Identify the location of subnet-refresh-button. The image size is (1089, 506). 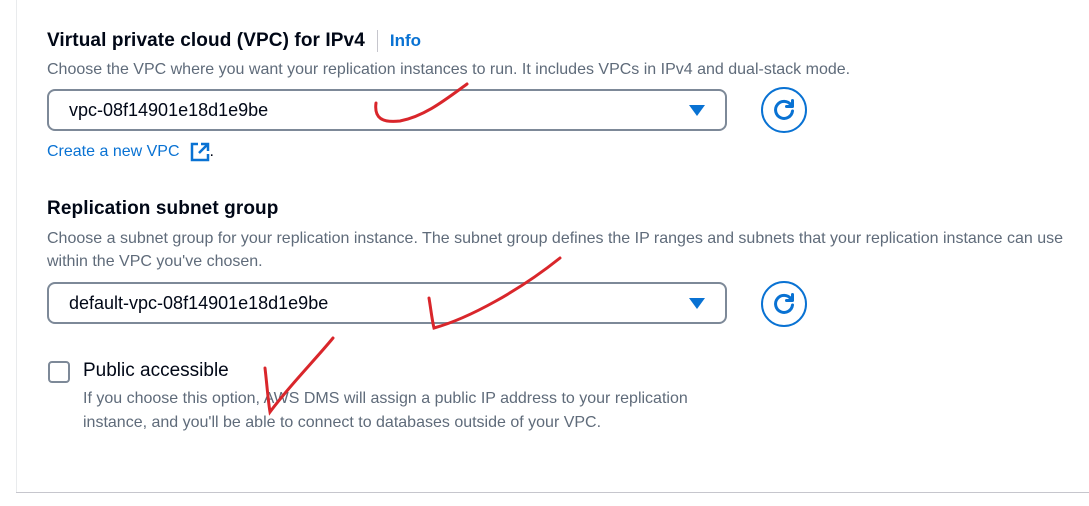
(784, 304).